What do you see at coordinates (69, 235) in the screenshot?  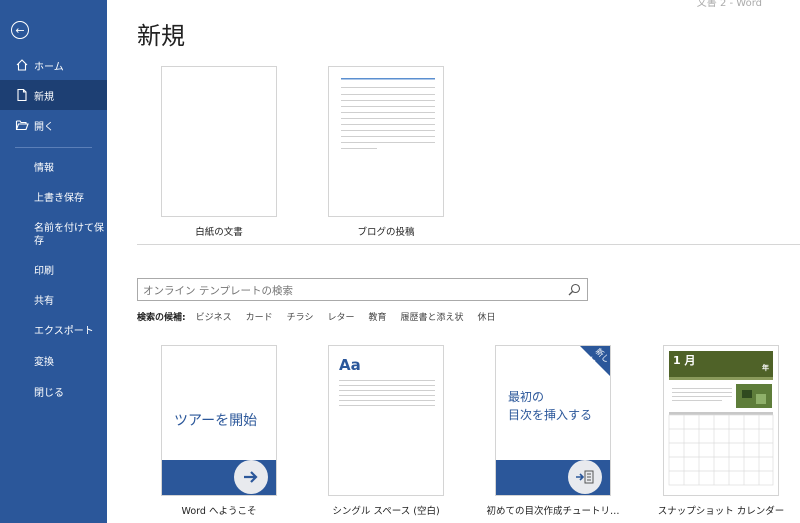 I see `sidebar-item-save-as: 名前を付けて保存` at bounding box center [69, 235].